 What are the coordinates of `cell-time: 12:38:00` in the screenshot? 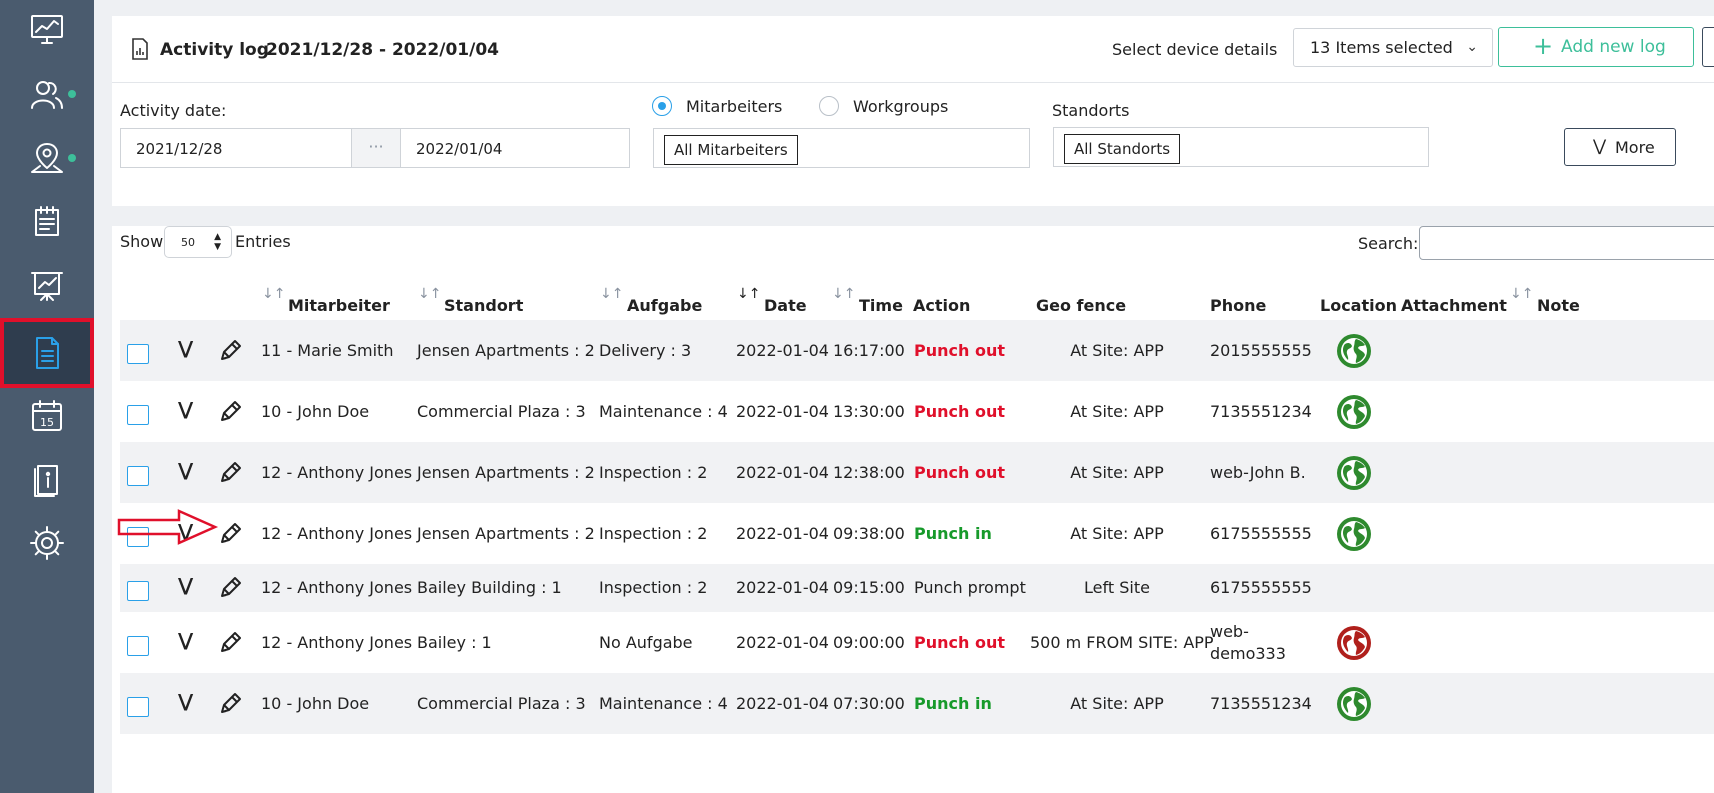 It's located at (869, 472).